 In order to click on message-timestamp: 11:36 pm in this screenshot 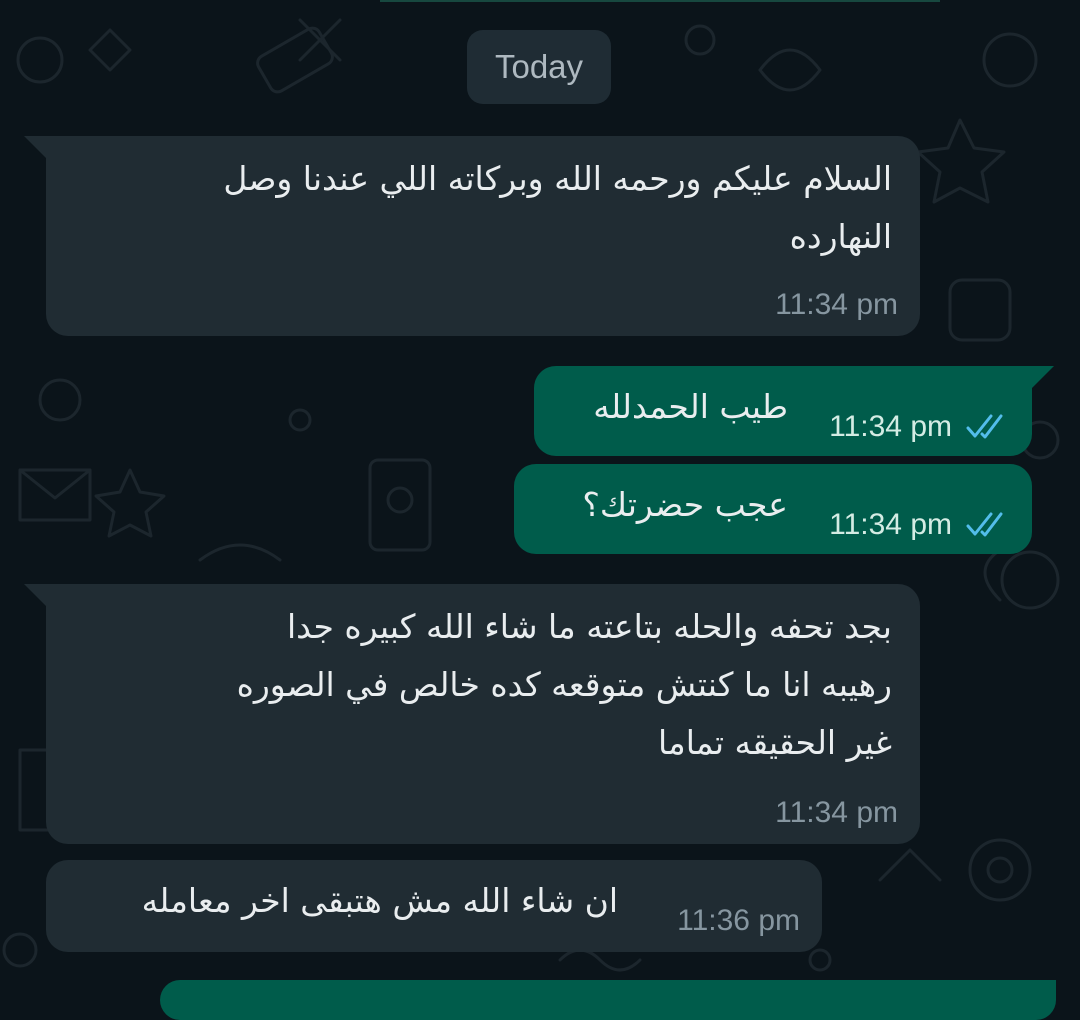, I will do `click(738, 920)`.